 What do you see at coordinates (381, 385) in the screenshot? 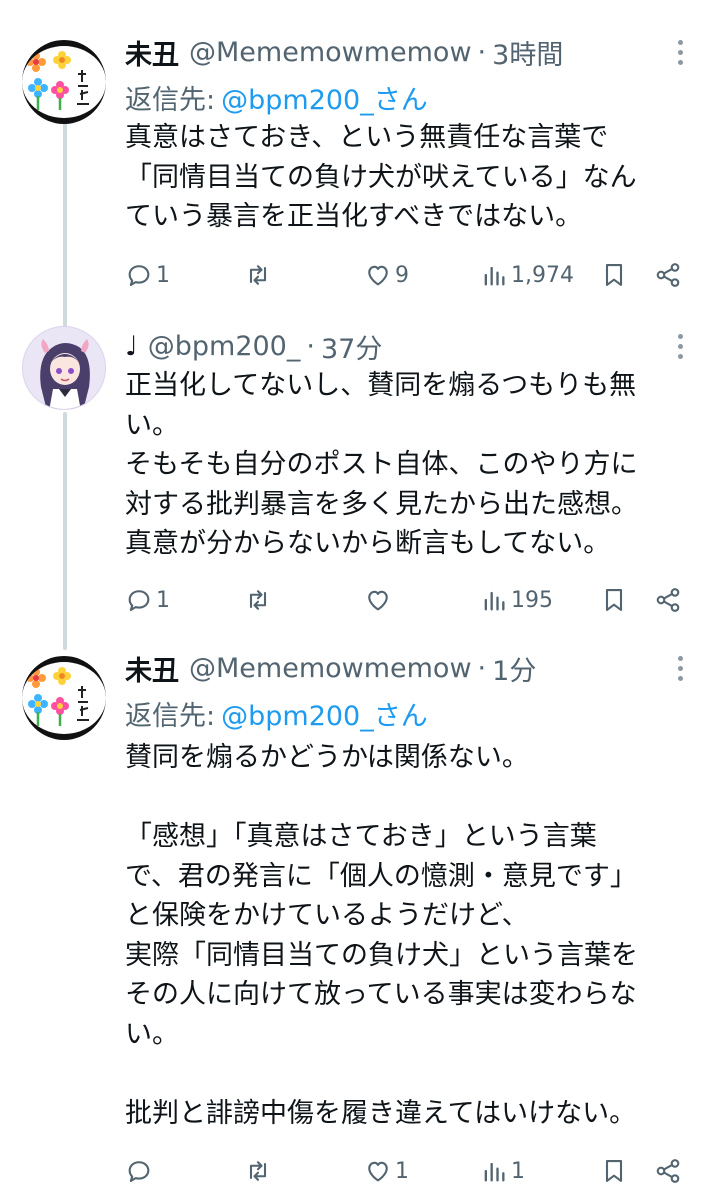
I see `tweet-text-line: 正当化してないし、賛同を煽るつもりも無` at bounding box center [381, 385].